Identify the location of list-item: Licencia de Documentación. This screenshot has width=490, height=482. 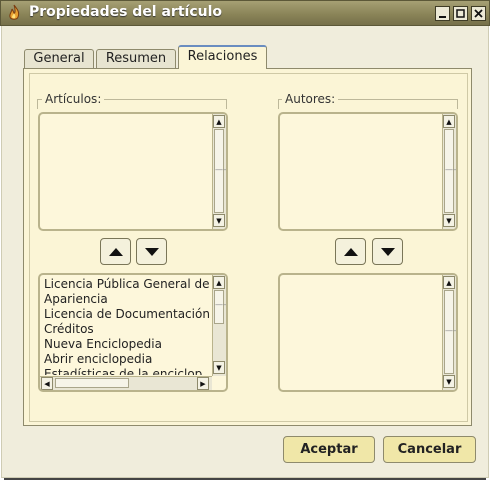
(128, 314).